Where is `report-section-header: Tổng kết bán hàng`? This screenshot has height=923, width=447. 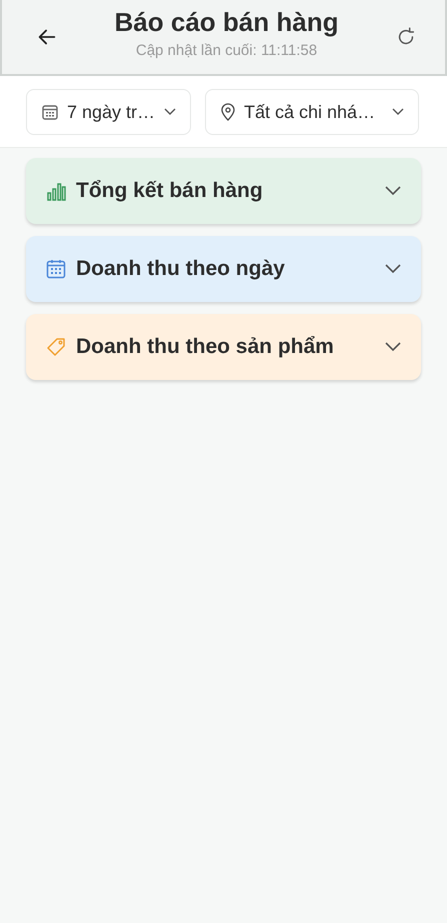 report-section-header: Tổng kết bán hàng is located at coordinates (223, 191).